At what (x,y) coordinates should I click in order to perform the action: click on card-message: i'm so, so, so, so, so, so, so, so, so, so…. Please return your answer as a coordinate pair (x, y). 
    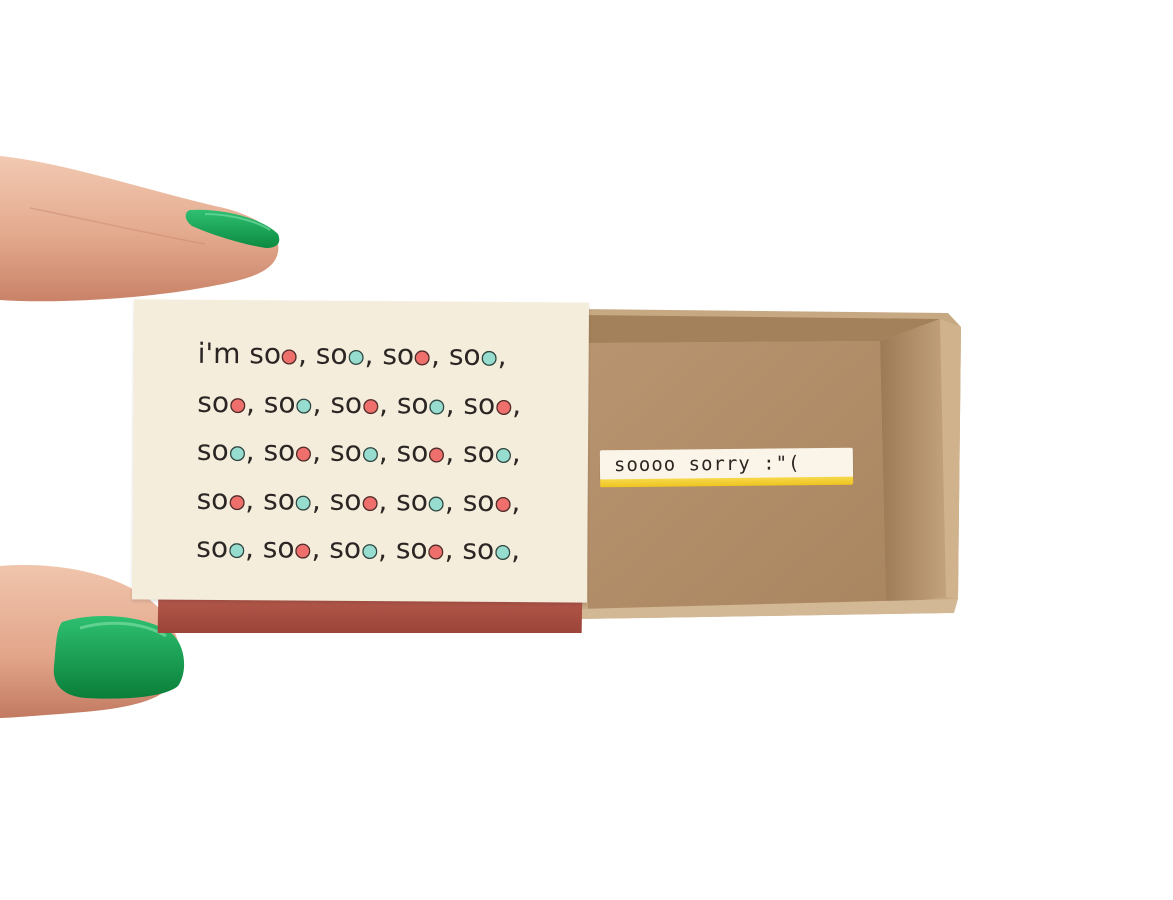
    Looking at the image, I should click on (387, 452).